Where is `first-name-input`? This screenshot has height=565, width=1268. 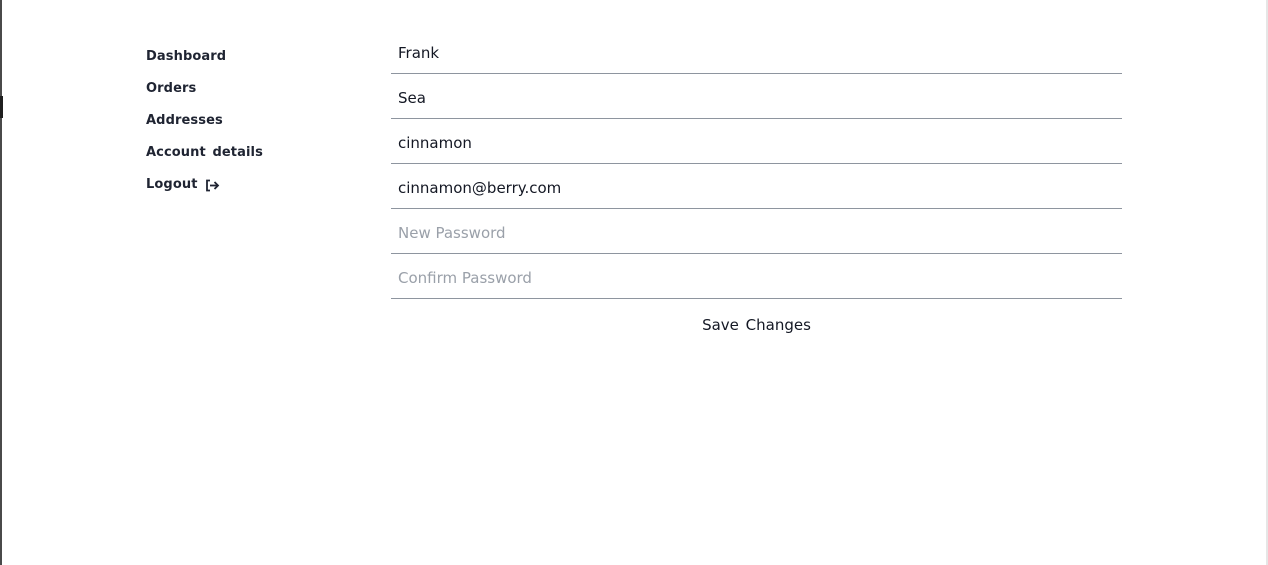 first-name-input is located at coordinates (756, 56).